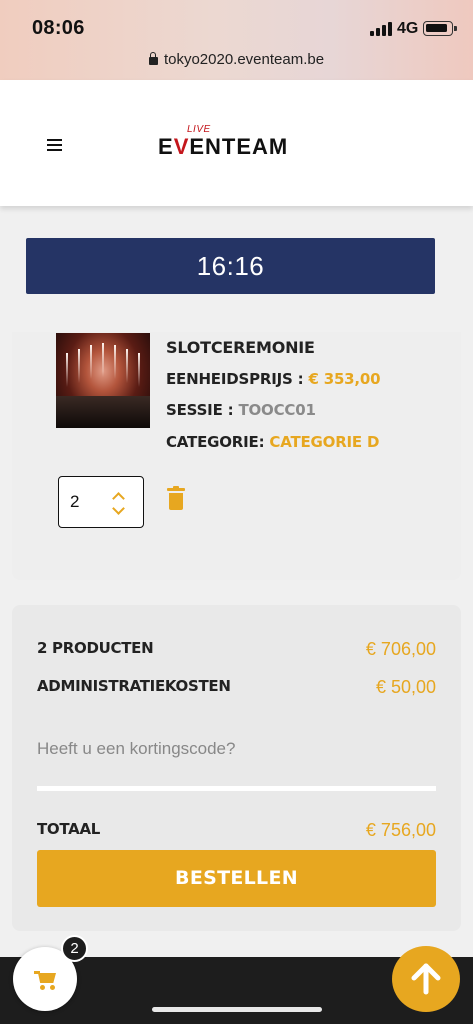  What do you see at coordinates (244, 59) in the screenshot?
I see `url-text: tokyo2020.eventeam.be` at bounding box center [244, 59].